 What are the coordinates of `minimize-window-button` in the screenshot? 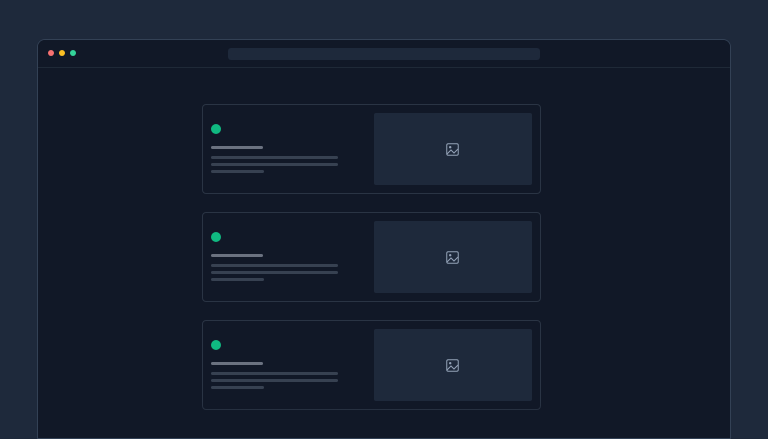 It's located at (62, 53).